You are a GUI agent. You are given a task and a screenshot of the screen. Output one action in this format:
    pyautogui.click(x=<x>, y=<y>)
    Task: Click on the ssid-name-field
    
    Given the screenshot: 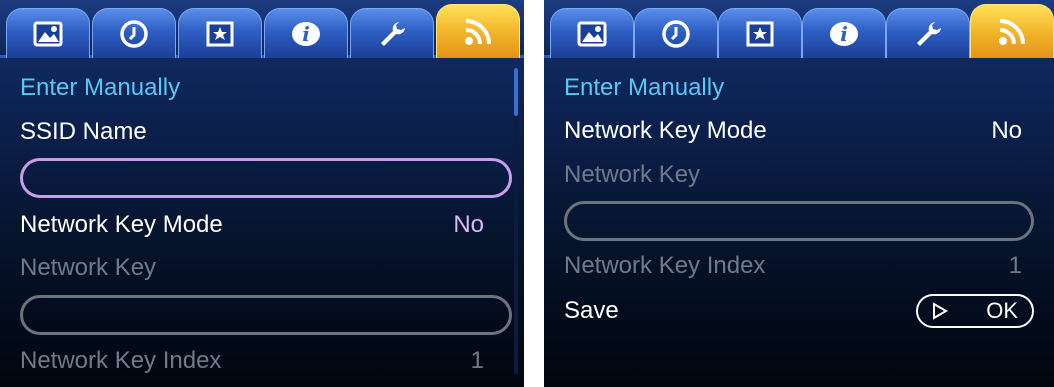 What is the action you would take?
    pyautogui.click(x=266, y=178)
    